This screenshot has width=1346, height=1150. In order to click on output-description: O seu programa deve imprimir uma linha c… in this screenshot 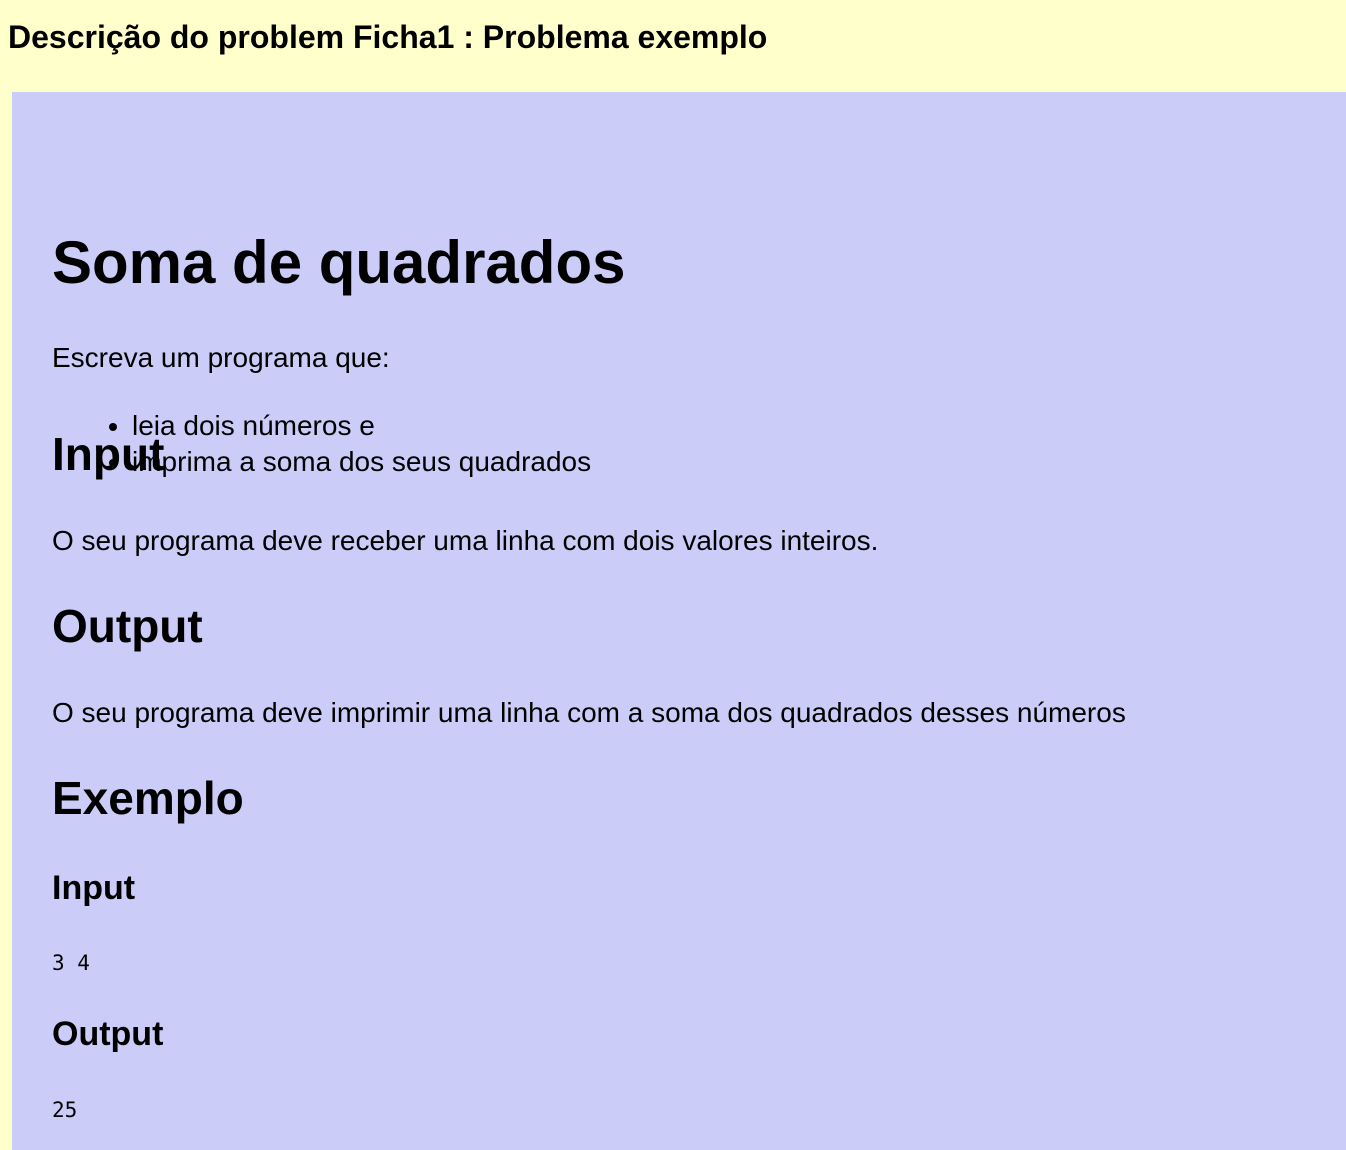, I will do `click(589, 712)`.